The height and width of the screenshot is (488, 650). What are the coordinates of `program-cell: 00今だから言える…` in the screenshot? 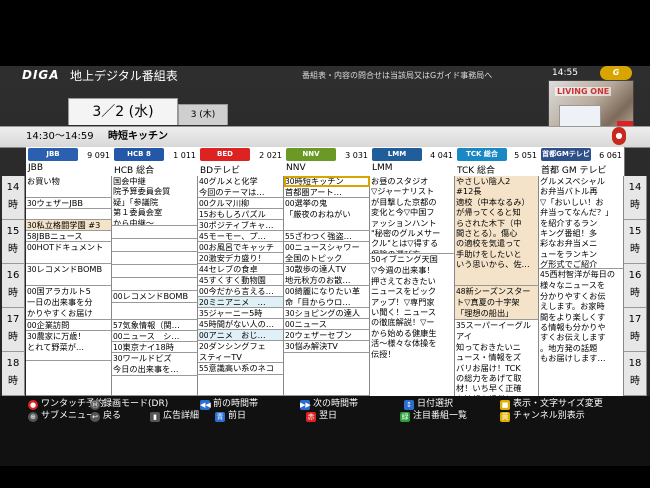 It's located at (241, 291).